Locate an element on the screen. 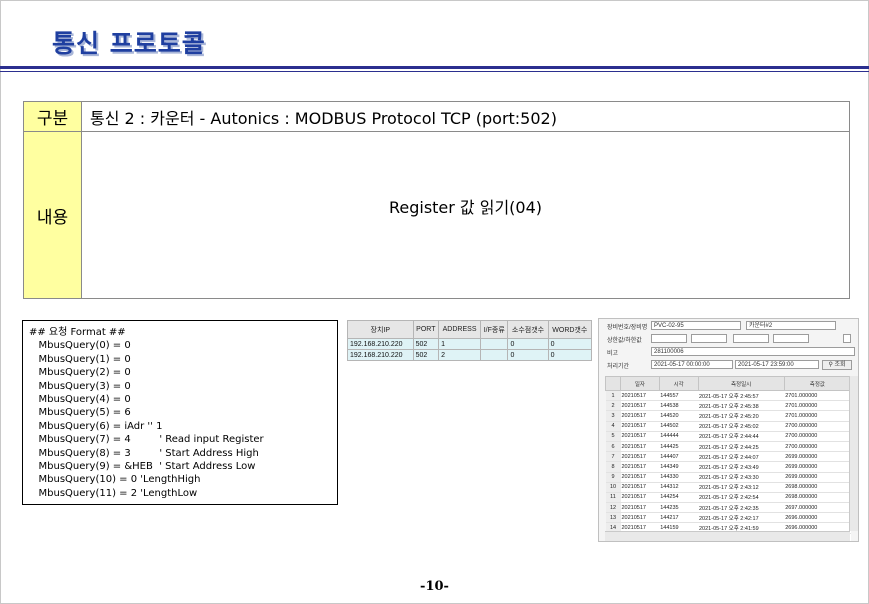  table-cell: 144330 is located at coordinates (678, 477).